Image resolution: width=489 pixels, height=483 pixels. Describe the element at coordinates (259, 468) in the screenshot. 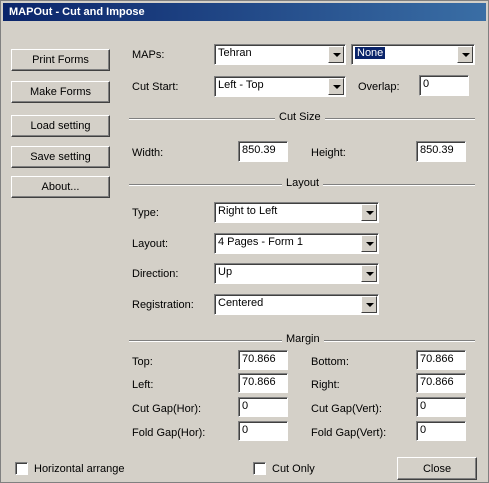

I see `cut-only-checkbox` at that location.